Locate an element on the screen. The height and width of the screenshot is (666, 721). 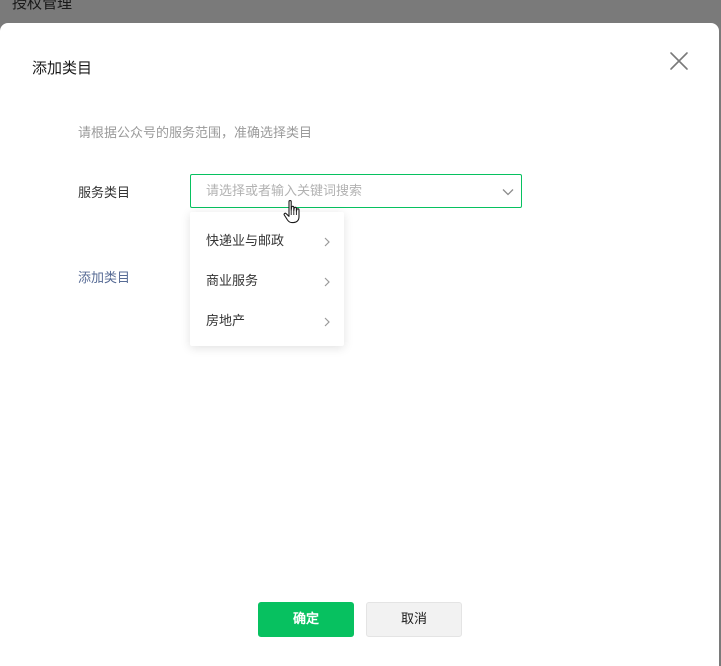
dropdown-item-express-postal: 快递业与邮政 is located at coordinates (267, 239).